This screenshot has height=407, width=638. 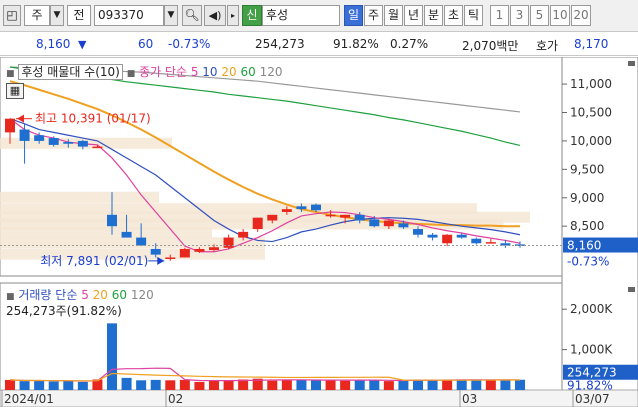 What do you see at coordinates (277, 15) in the screenshot?
I see `stock-name: 후성` at bounding box center [277, 15].